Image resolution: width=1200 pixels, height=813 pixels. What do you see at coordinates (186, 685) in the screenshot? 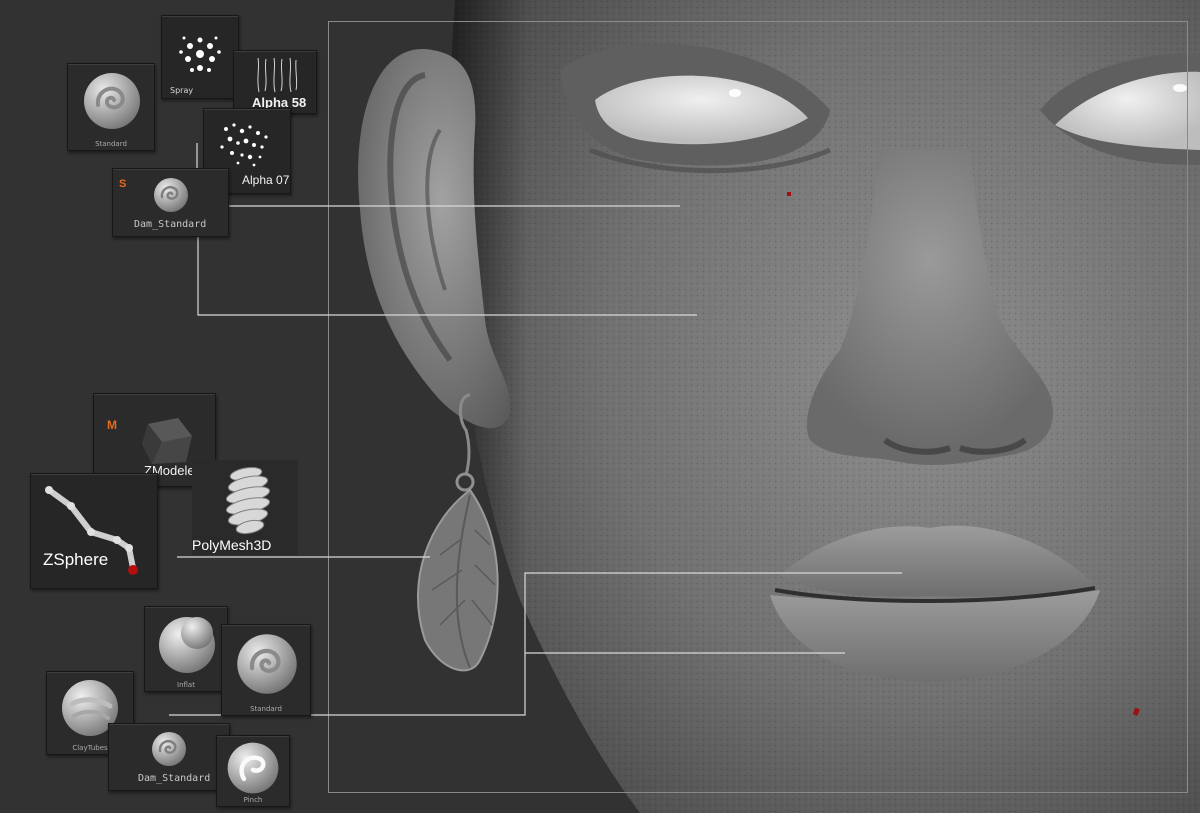
I see `inflat-brush-label: Inflat` at bounding box center [186, 685].